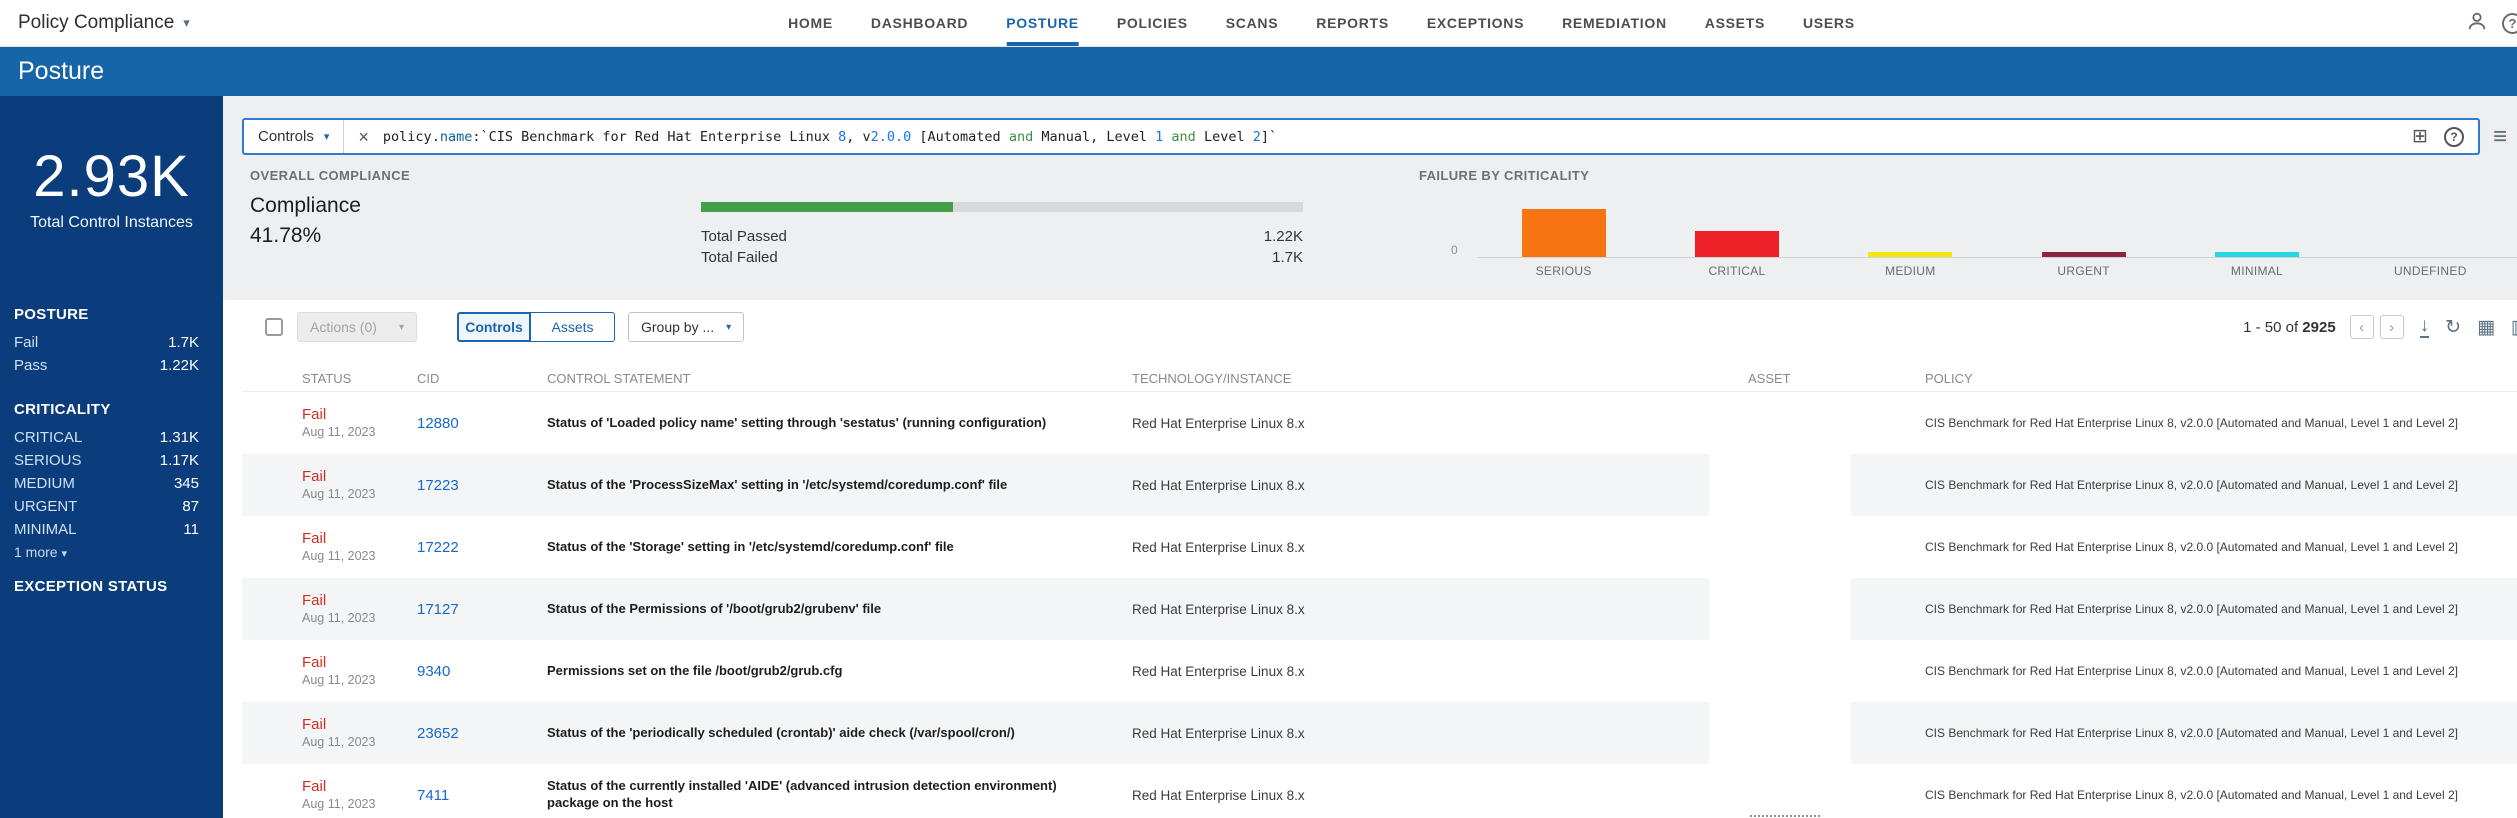 The image size is (2517, 818). What do you see at coordinates (2424, 327) in the screenshot?
I see `download-icon: ↓` at bounding box center [2424, 327].